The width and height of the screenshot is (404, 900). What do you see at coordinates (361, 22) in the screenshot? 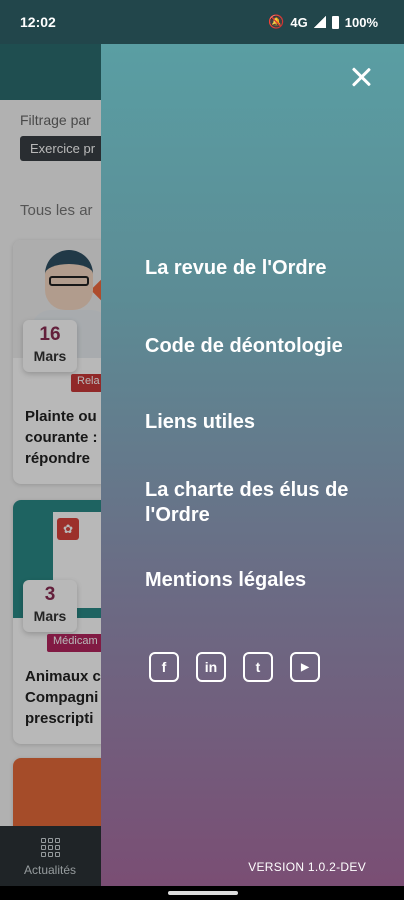
I see `battery-label: 100%` at bounding box center [361, 22].